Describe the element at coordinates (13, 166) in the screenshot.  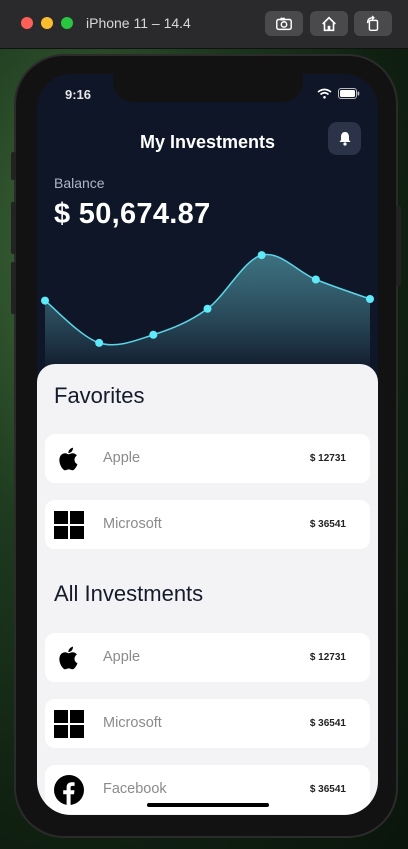
I see `silent-switch` at that location.